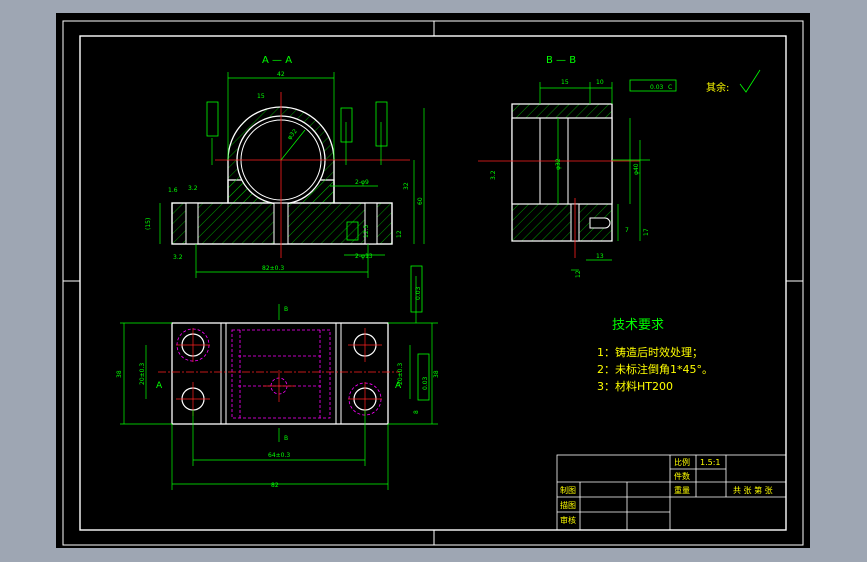 The height and width of the screenshot is (562, 867). I want to click on dim-bb-17: 17, so click(646, 232).